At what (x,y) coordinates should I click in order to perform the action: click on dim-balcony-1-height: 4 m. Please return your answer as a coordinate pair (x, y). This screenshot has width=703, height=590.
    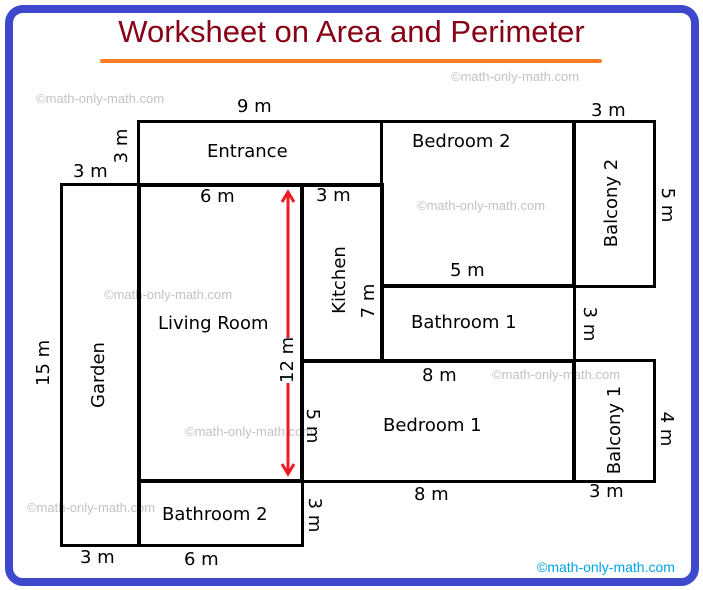
    Looking at the image, I should click on (666, 429).